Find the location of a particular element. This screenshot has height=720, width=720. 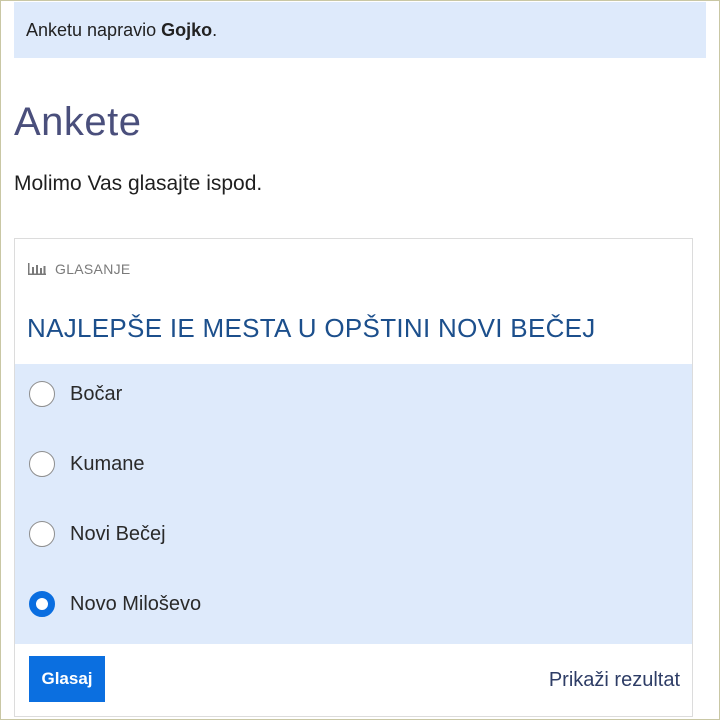

poll-question: NAJLEPŠE IE MESTA U OPŠTINI NOVI BEČEJ is located at coordinates (311, 328).